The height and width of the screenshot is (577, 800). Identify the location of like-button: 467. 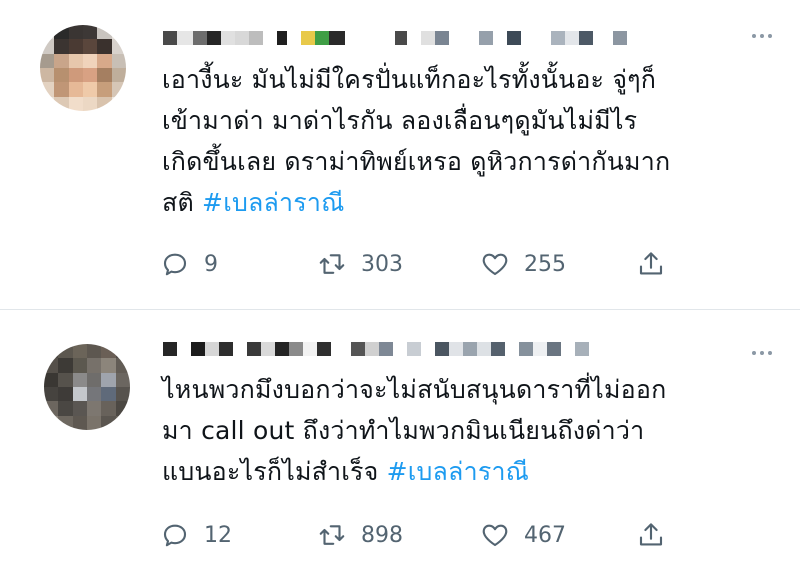
(523, 535).